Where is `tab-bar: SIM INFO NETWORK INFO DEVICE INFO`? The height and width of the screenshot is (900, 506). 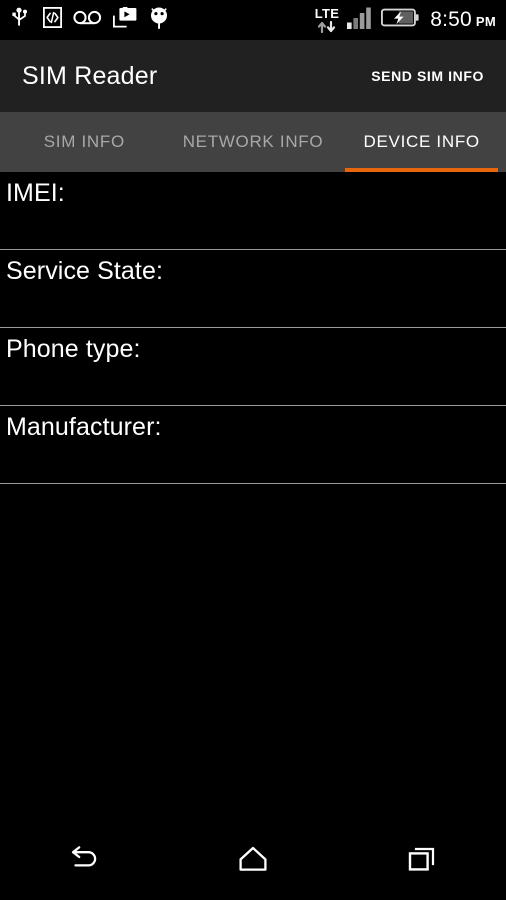 tab-bar: SIM INFO NETWORK INFO DEVICE INFO is located at coordinates (253, 142).